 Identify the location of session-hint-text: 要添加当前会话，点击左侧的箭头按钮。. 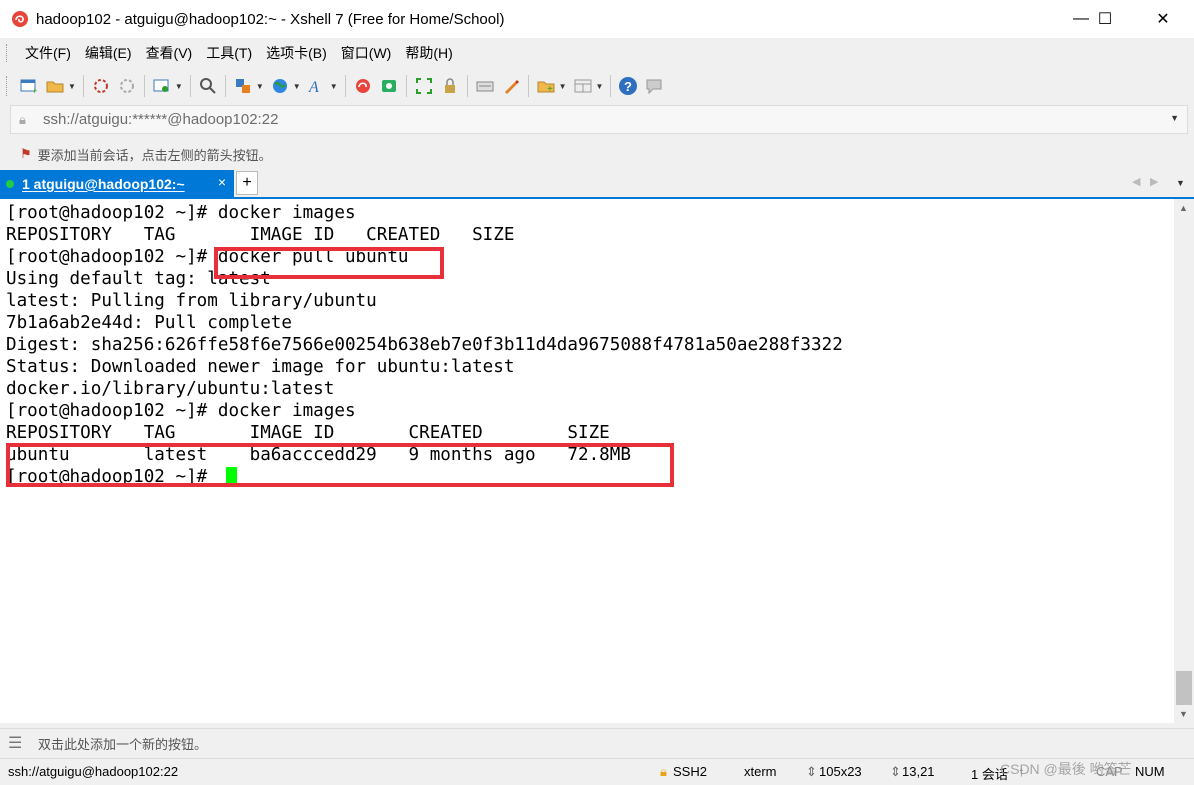
(154, 155).